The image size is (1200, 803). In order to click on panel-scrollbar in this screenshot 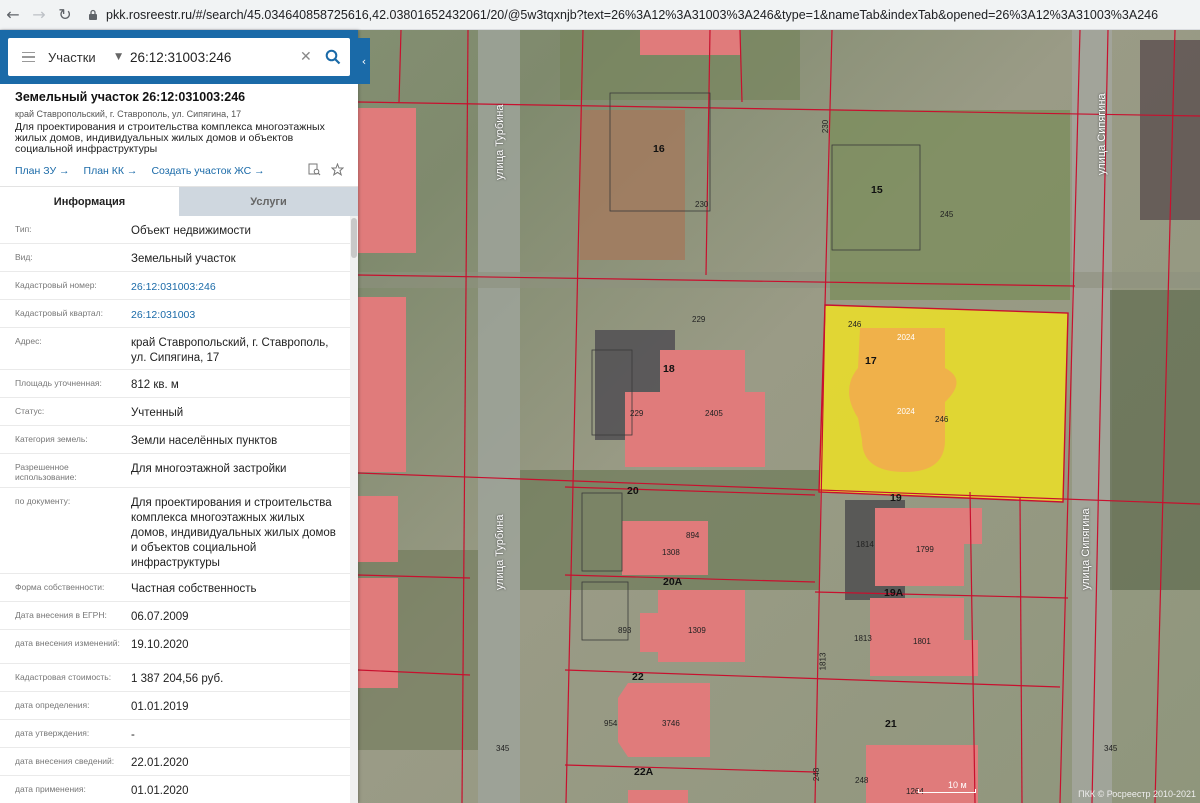, I will do `click(354, 509)`.